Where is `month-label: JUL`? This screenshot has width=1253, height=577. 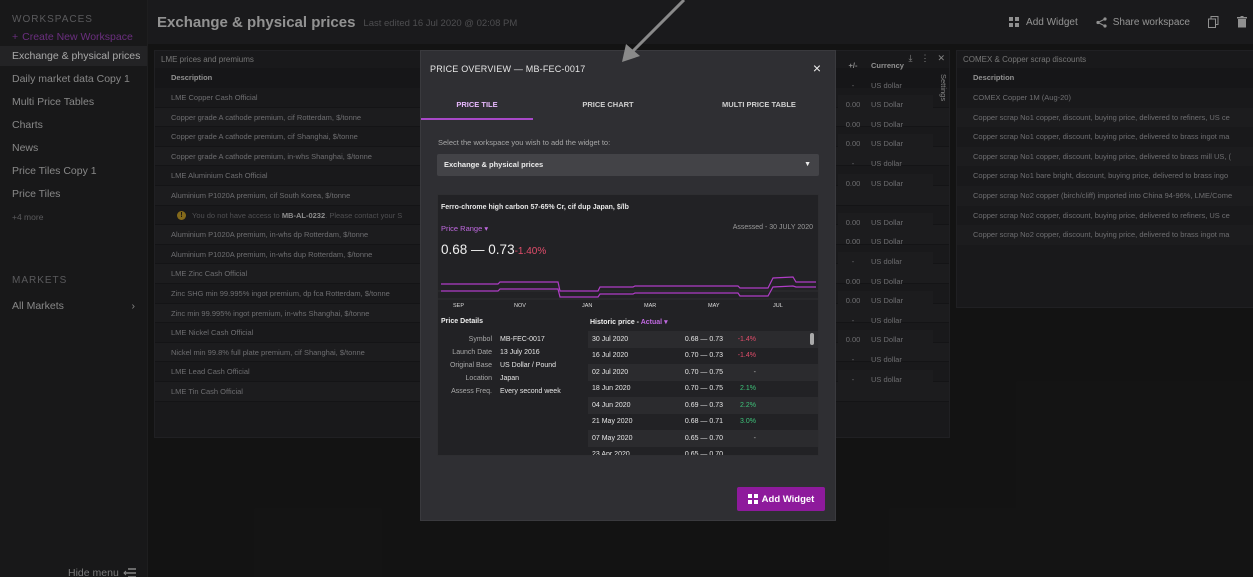 month-label: JUL is located at coordinates (778, 306).